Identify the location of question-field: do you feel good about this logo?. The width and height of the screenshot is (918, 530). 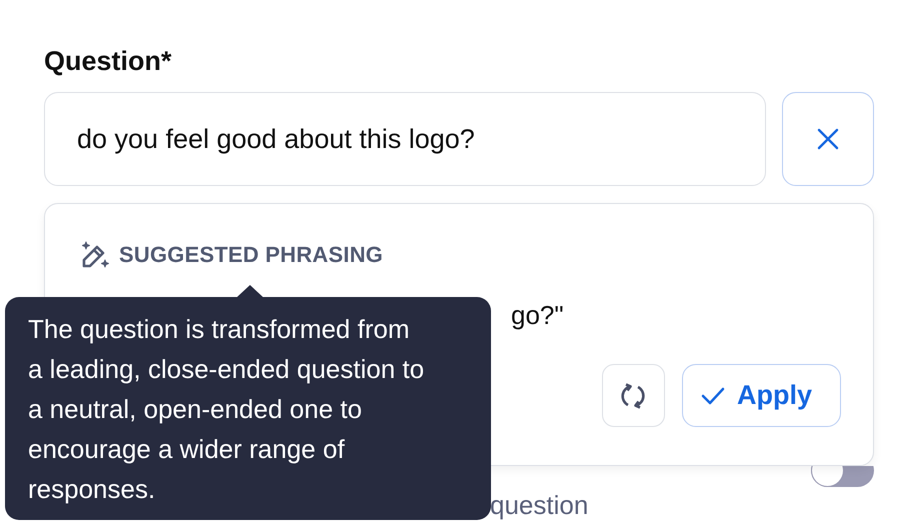
(405, 139).